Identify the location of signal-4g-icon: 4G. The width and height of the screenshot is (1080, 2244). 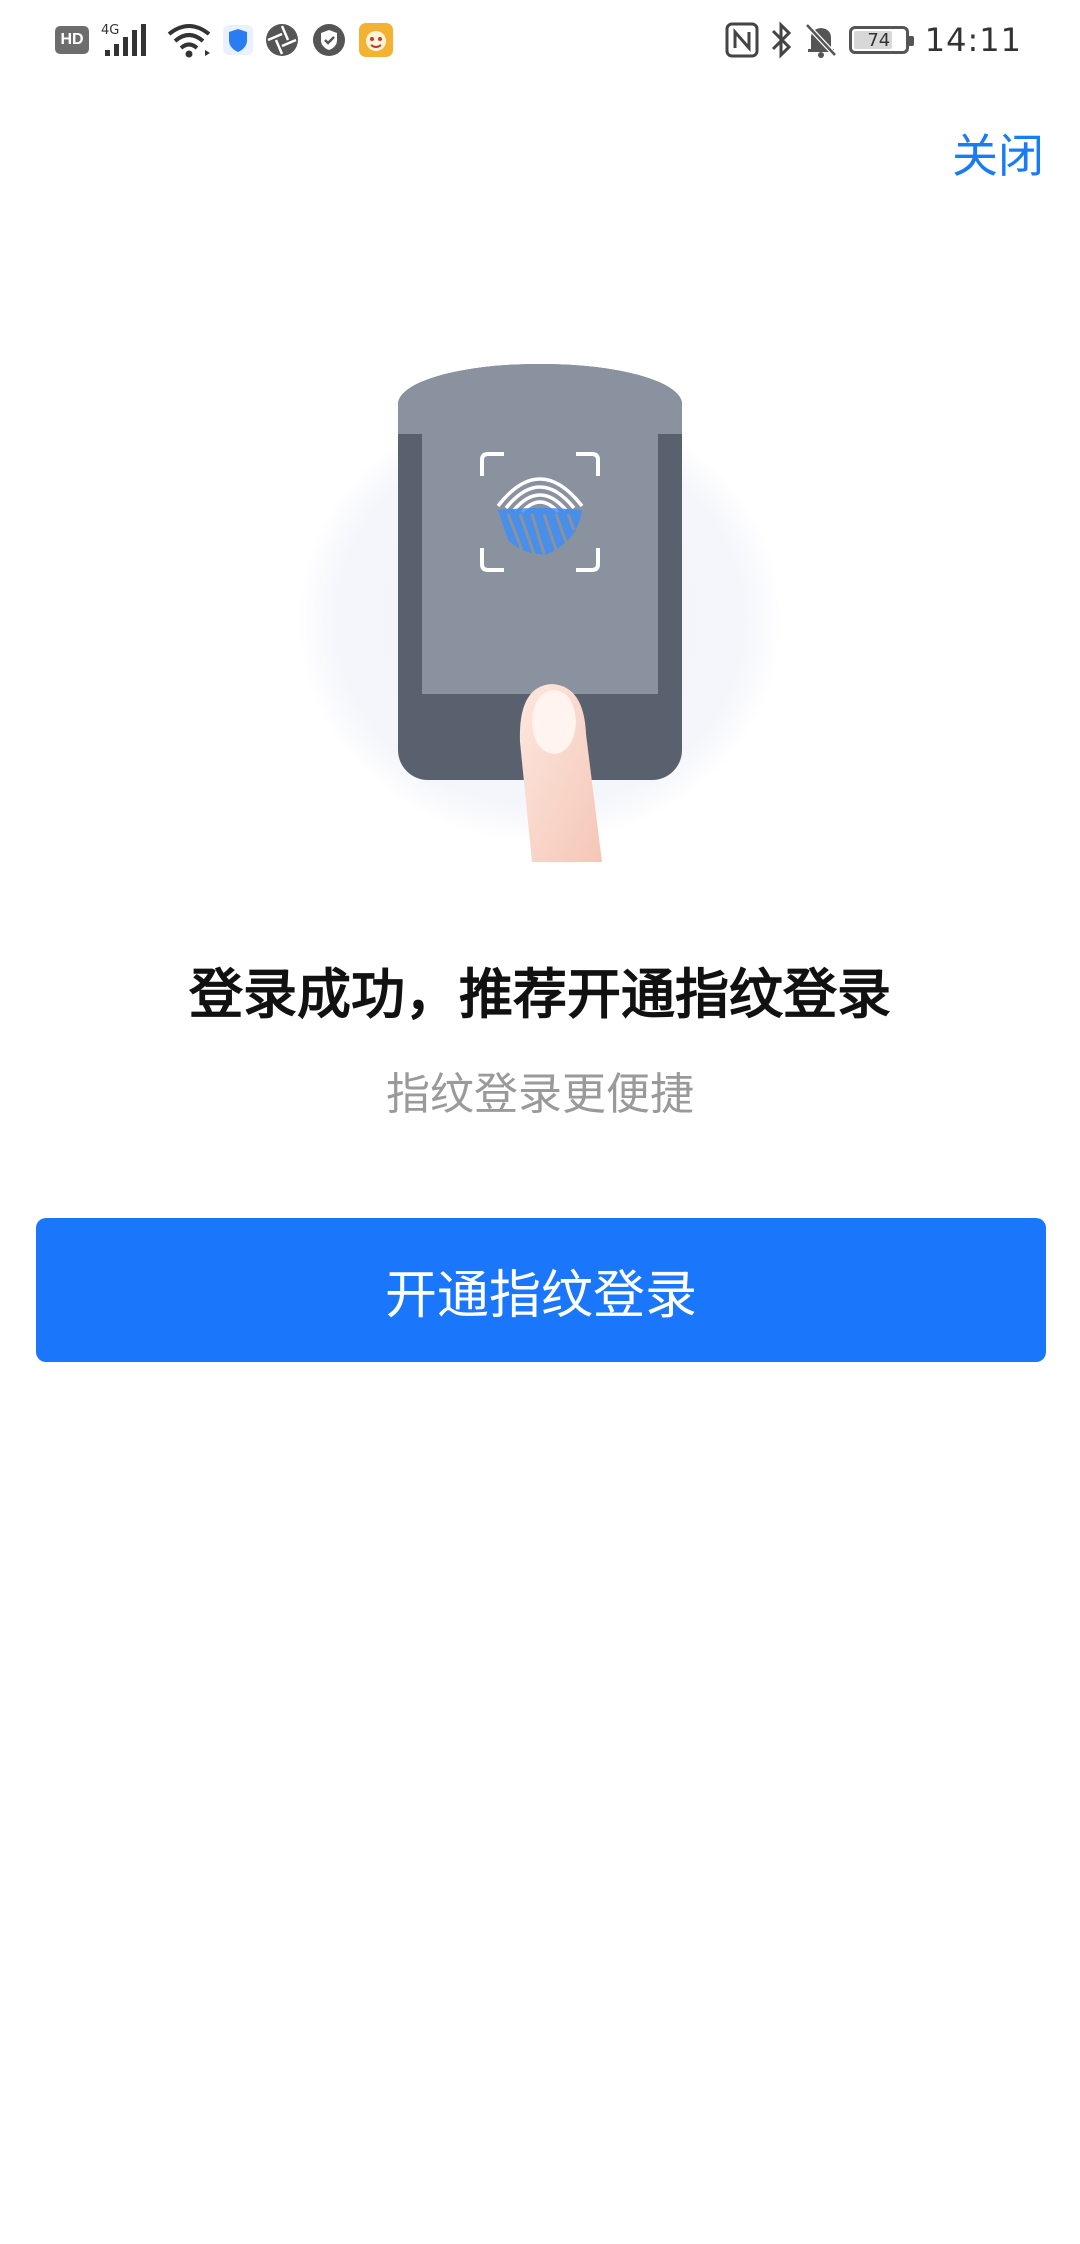
(127, 40).